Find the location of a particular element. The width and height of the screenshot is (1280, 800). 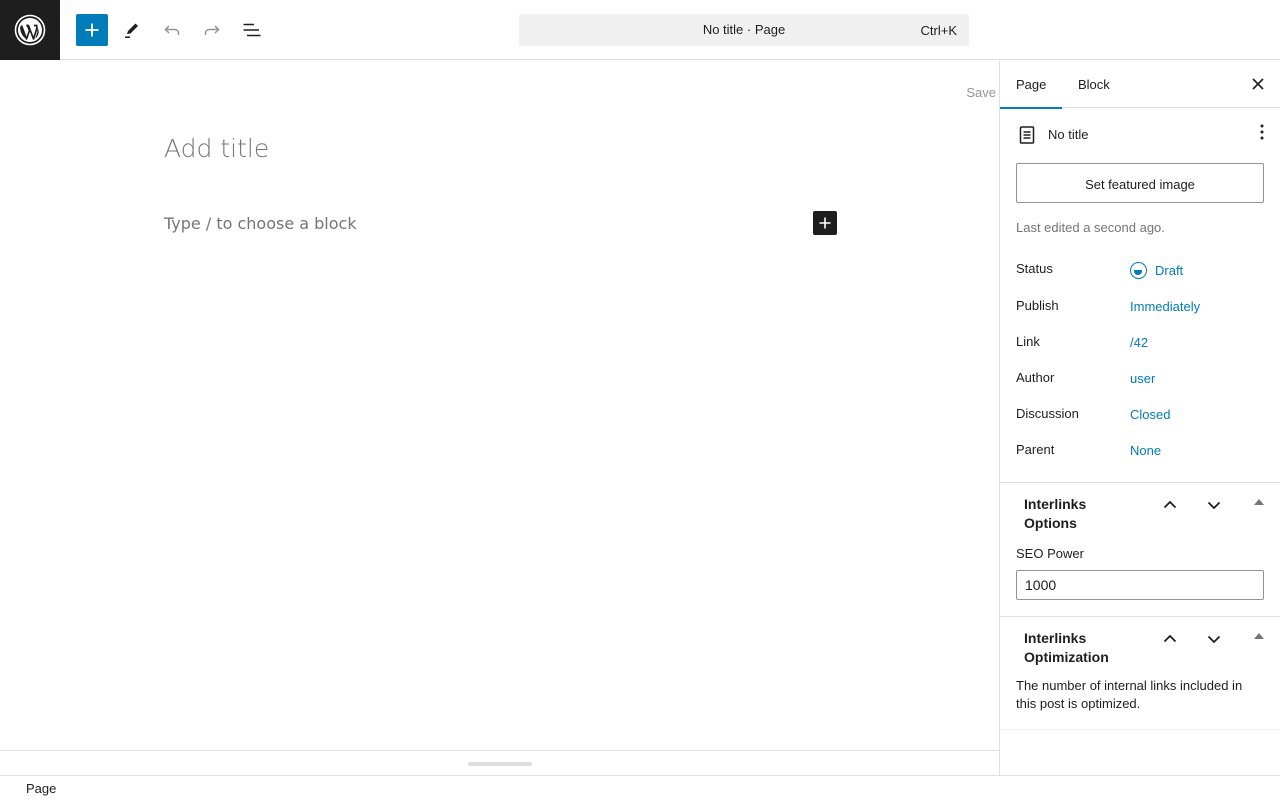

permalink-toggle: /42 is located at coordinates (1139, 342).